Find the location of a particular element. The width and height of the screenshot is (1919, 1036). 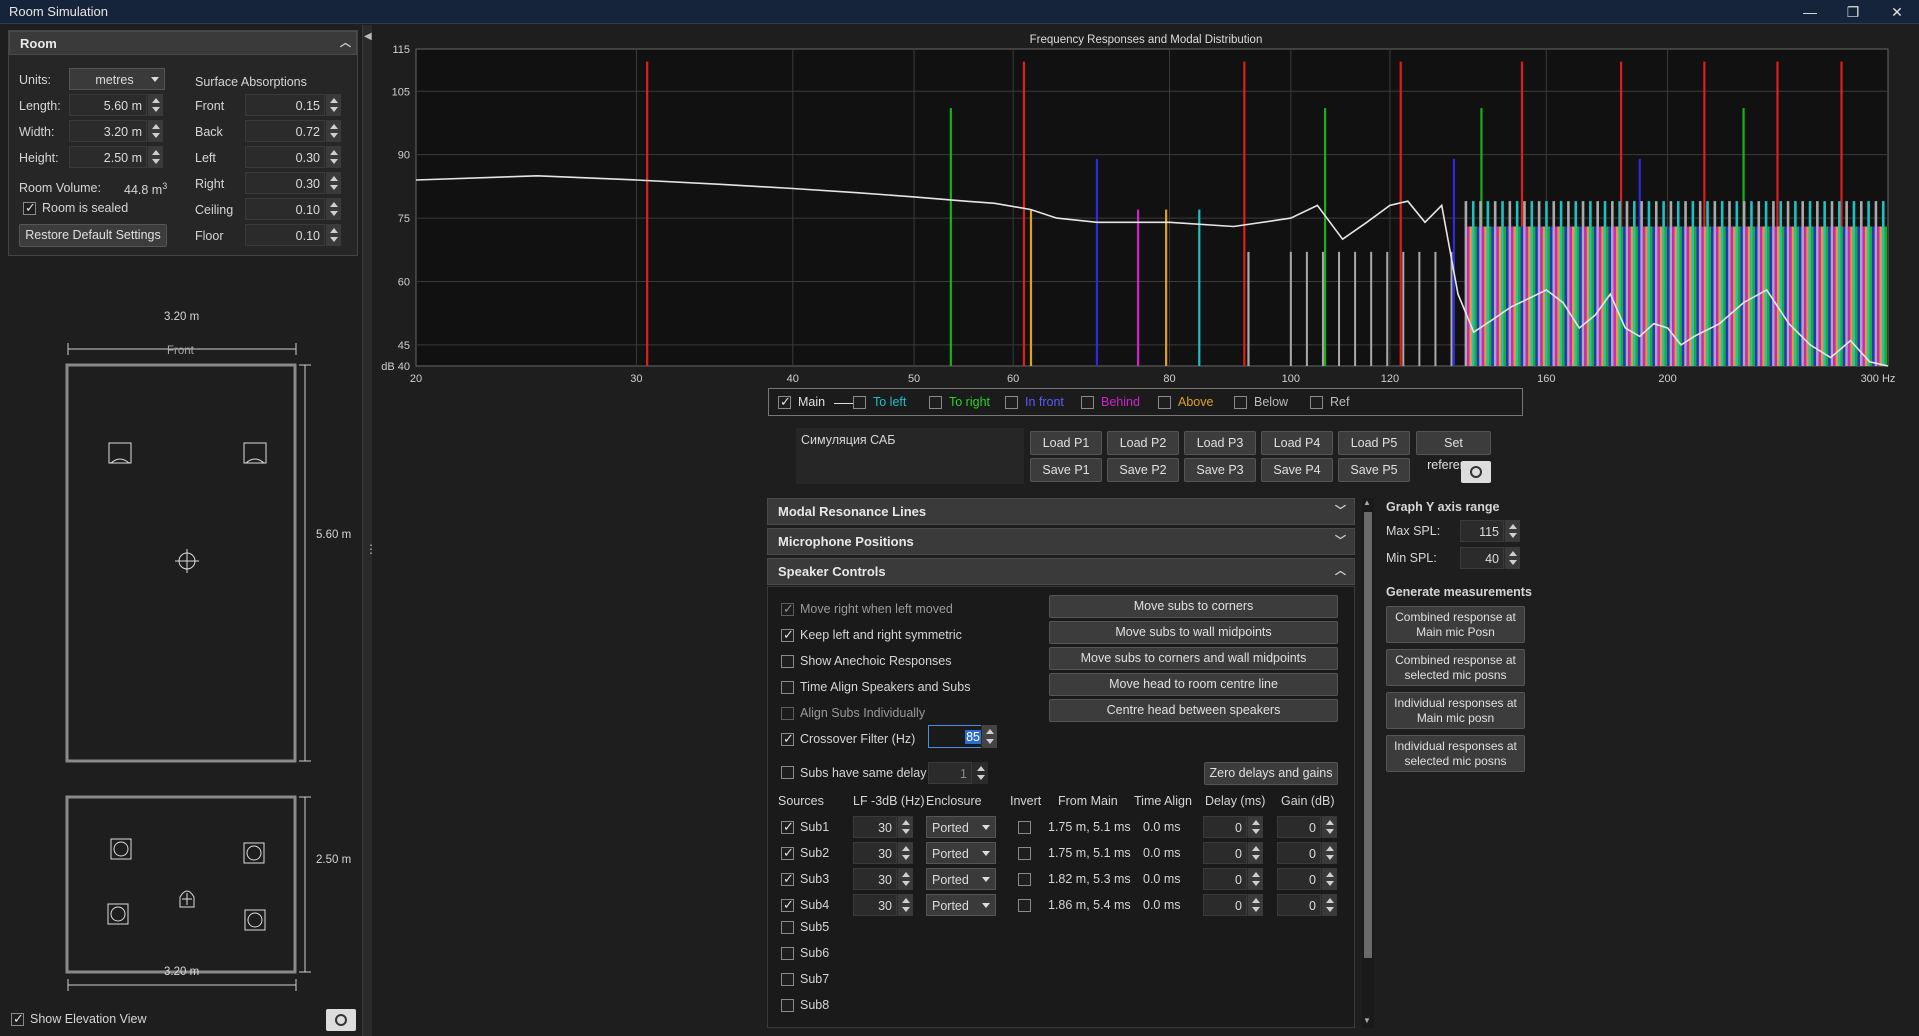

speaker-action-button: Move subs to corners is located at coordinates (1193, 606).